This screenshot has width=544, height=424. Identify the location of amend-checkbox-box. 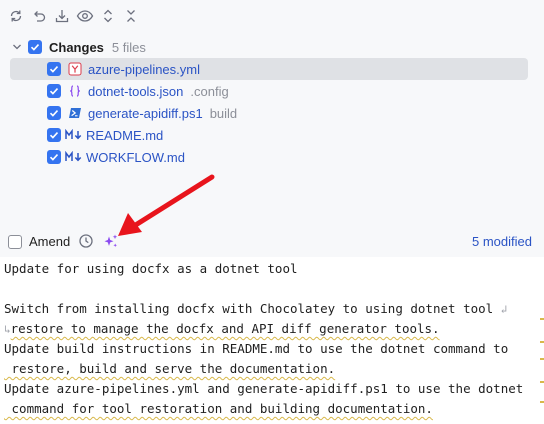
(15, 241).